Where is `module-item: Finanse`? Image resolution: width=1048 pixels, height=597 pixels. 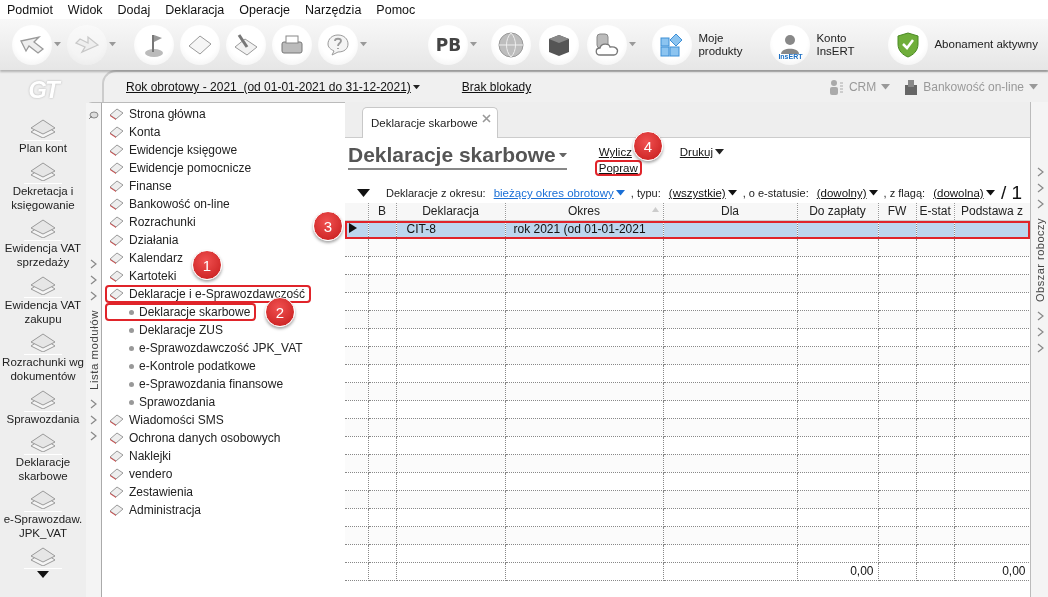 module-item: Finanse is located at coordinates (141, 186).